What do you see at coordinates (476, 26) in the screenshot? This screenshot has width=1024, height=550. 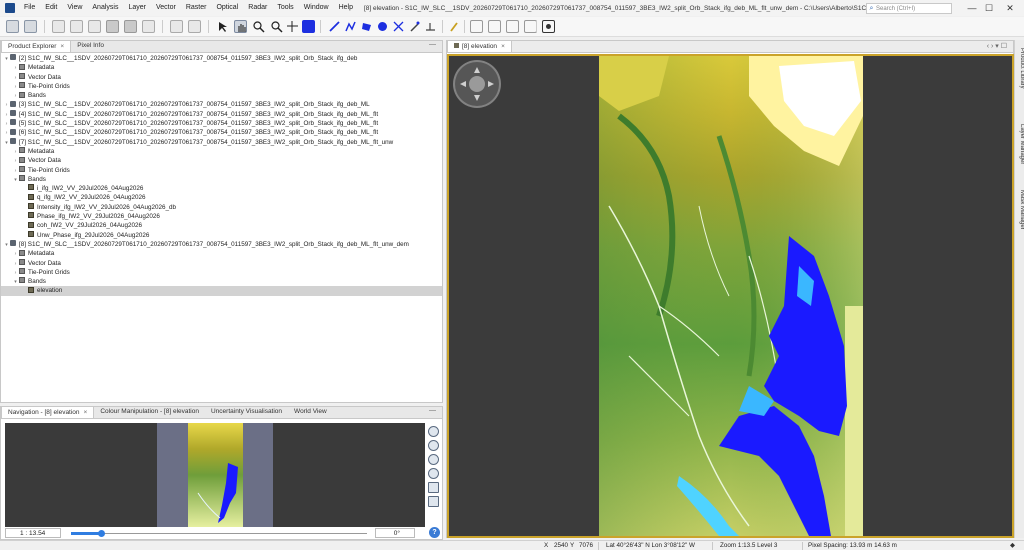 I see `tile-horizontal-icon` at bounding box center [476, 26].